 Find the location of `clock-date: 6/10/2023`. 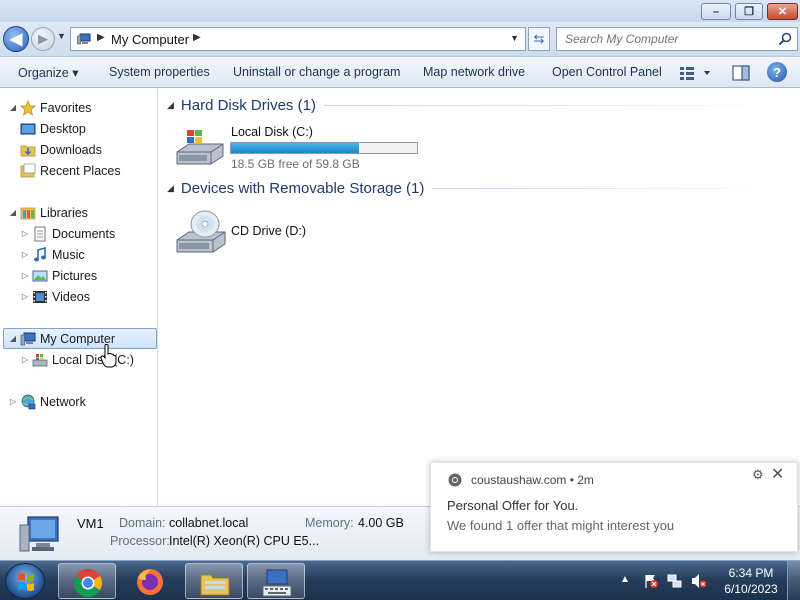

clock-date: 6/10/2023 is located at coordinates (751, 589).